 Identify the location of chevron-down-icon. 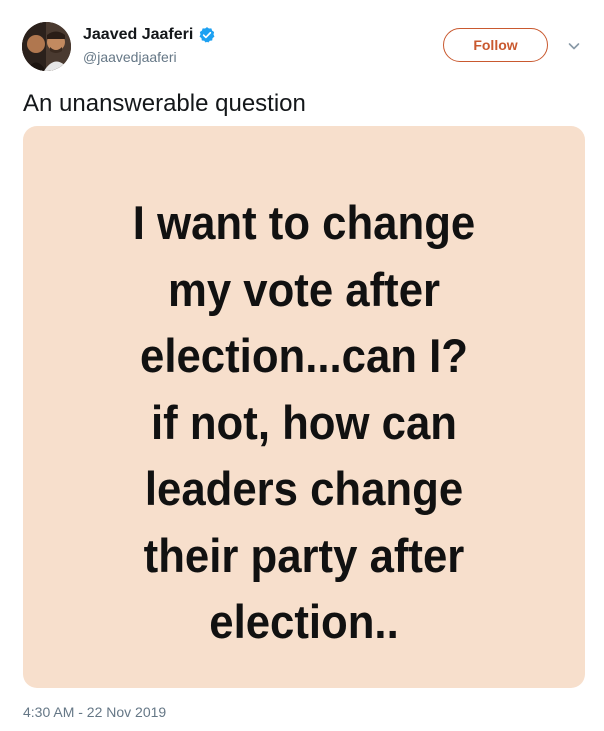
(574, 46).